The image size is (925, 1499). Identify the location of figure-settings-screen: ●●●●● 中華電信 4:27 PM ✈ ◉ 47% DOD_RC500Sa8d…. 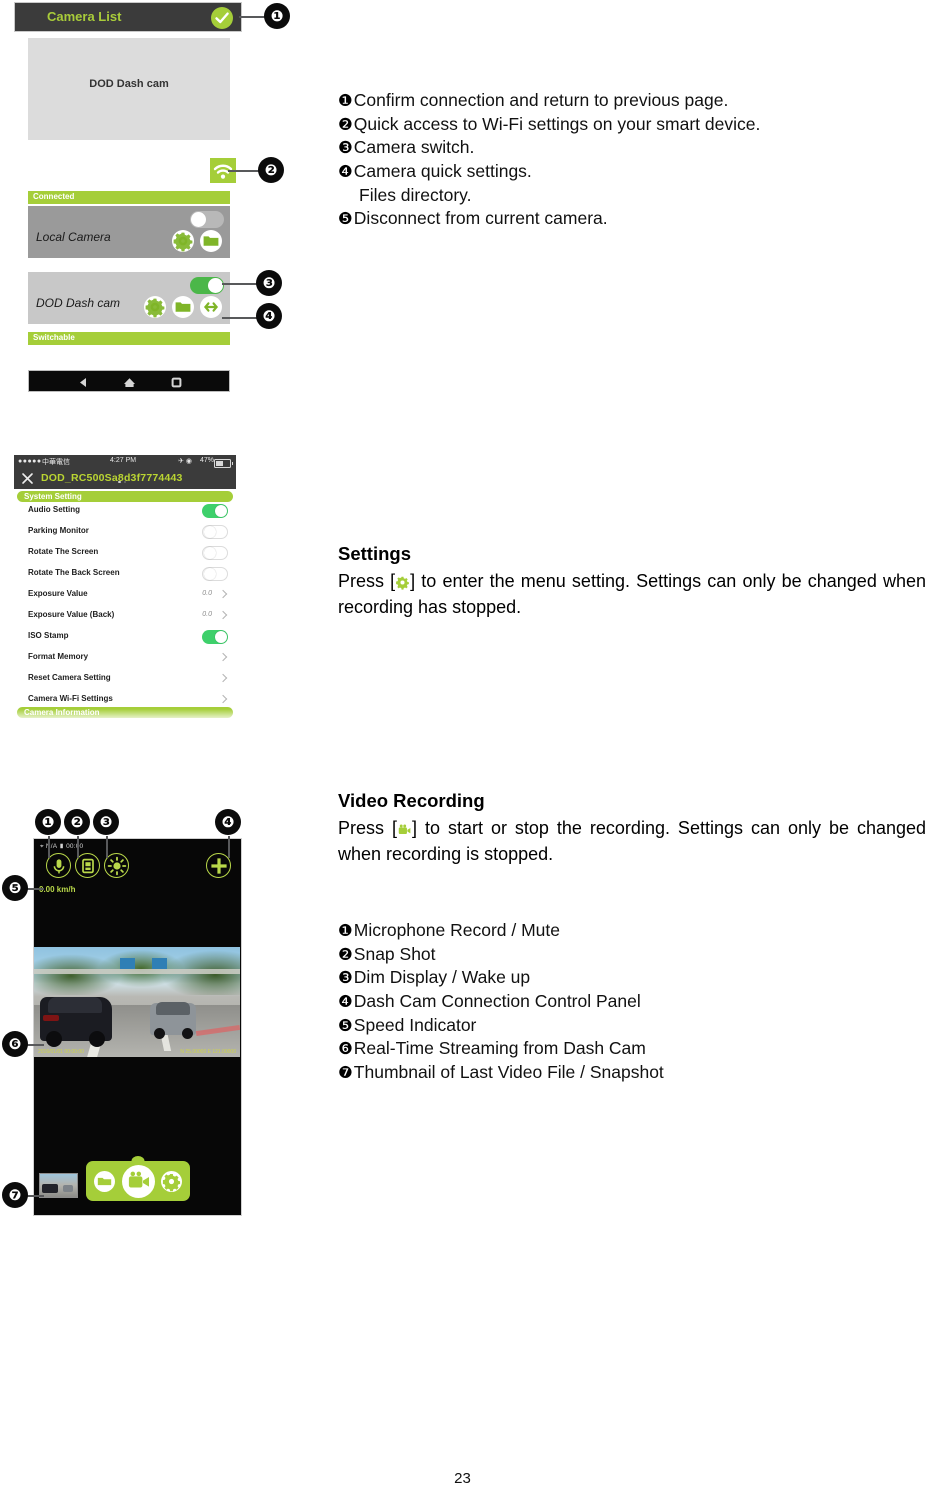
(125, 590).